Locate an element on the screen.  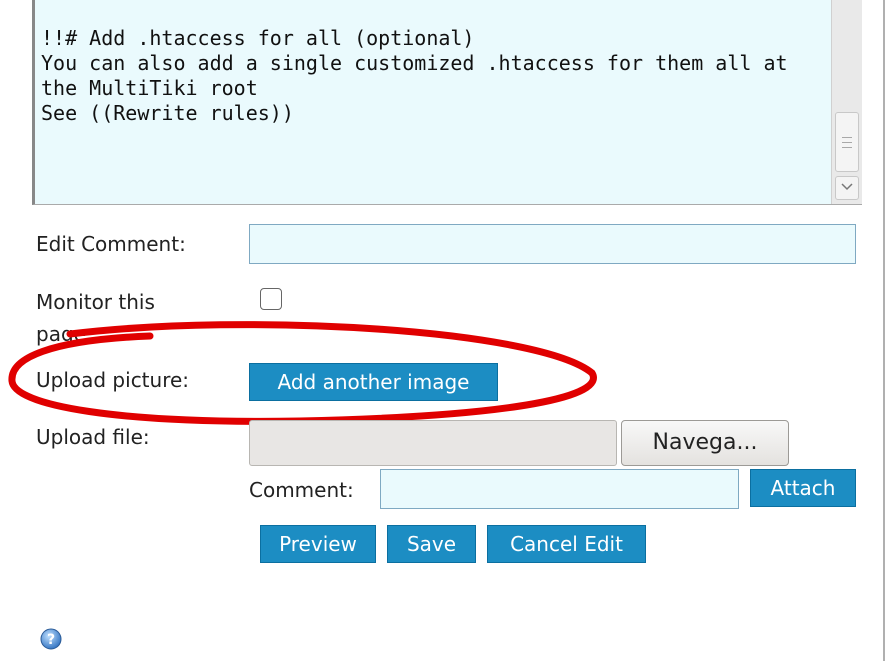
file-path-field is located at coordinates (433, 443).